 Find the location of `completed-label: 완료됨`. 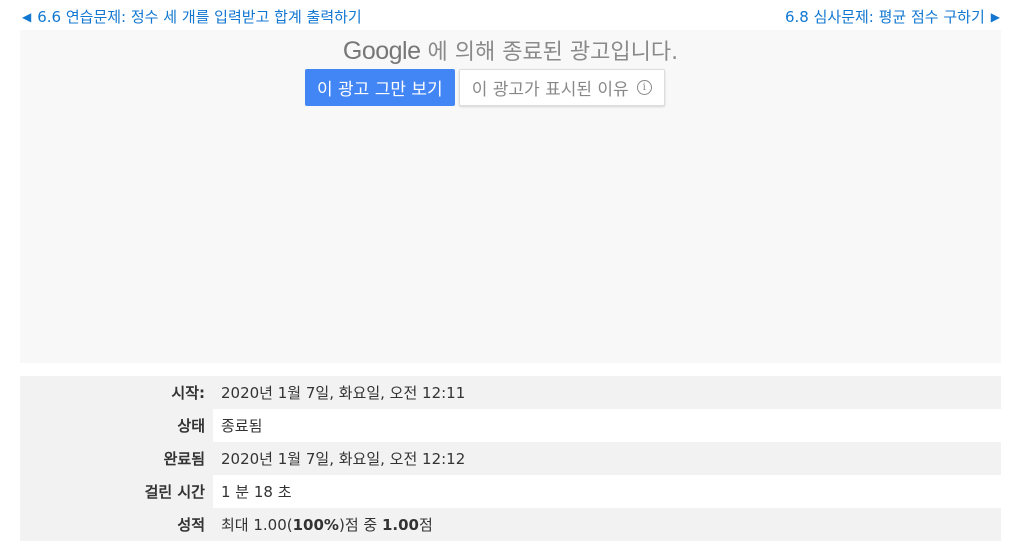

completed-label: 완료됨 is located at coordinates (116, 458).